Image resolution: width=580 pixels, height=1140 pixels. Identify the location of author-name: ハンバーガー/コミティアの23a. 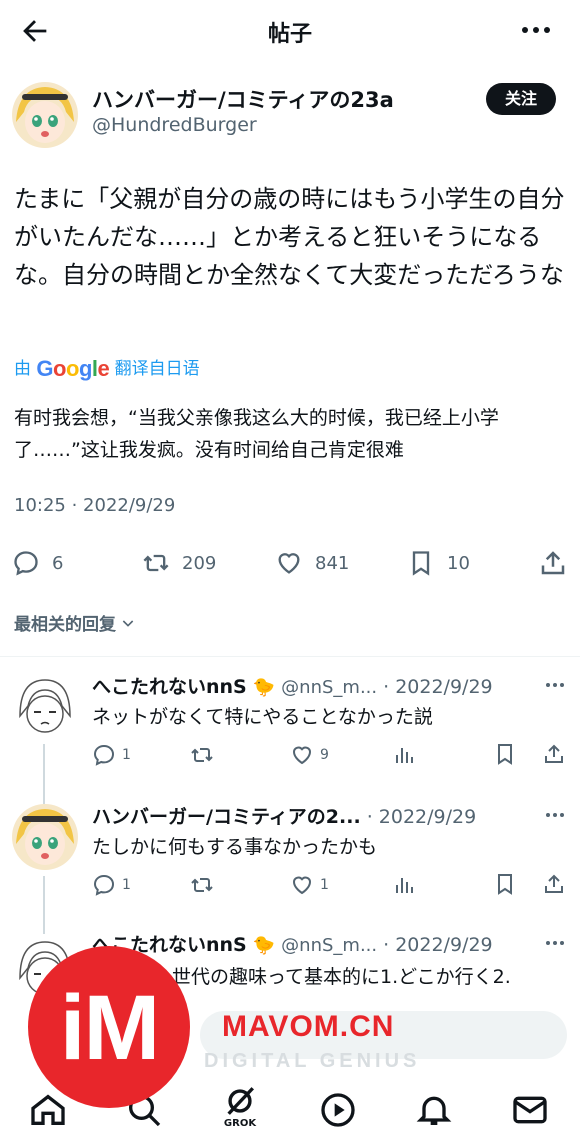
(243, 99).